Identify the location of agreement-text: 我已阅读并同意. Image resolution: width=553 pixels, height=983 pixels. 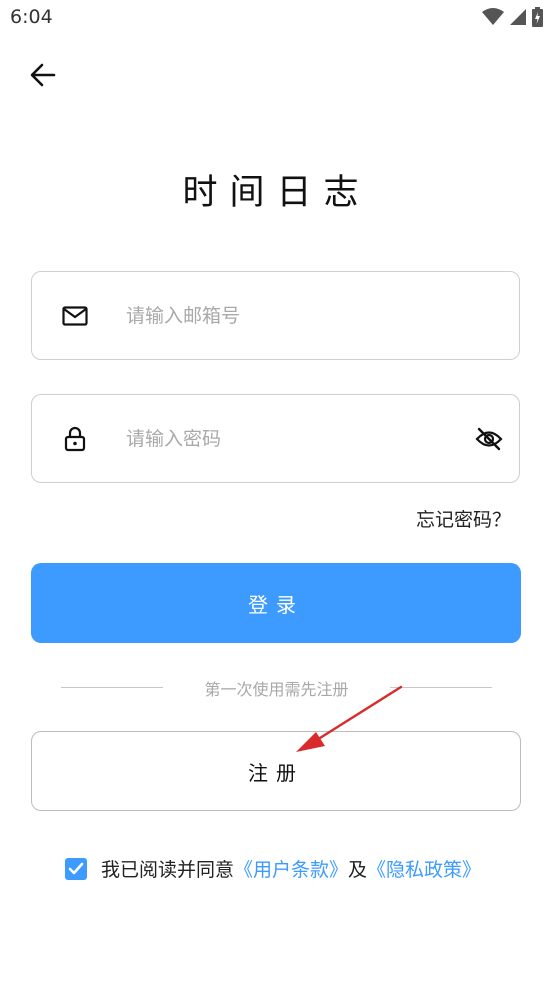
(168, 870).